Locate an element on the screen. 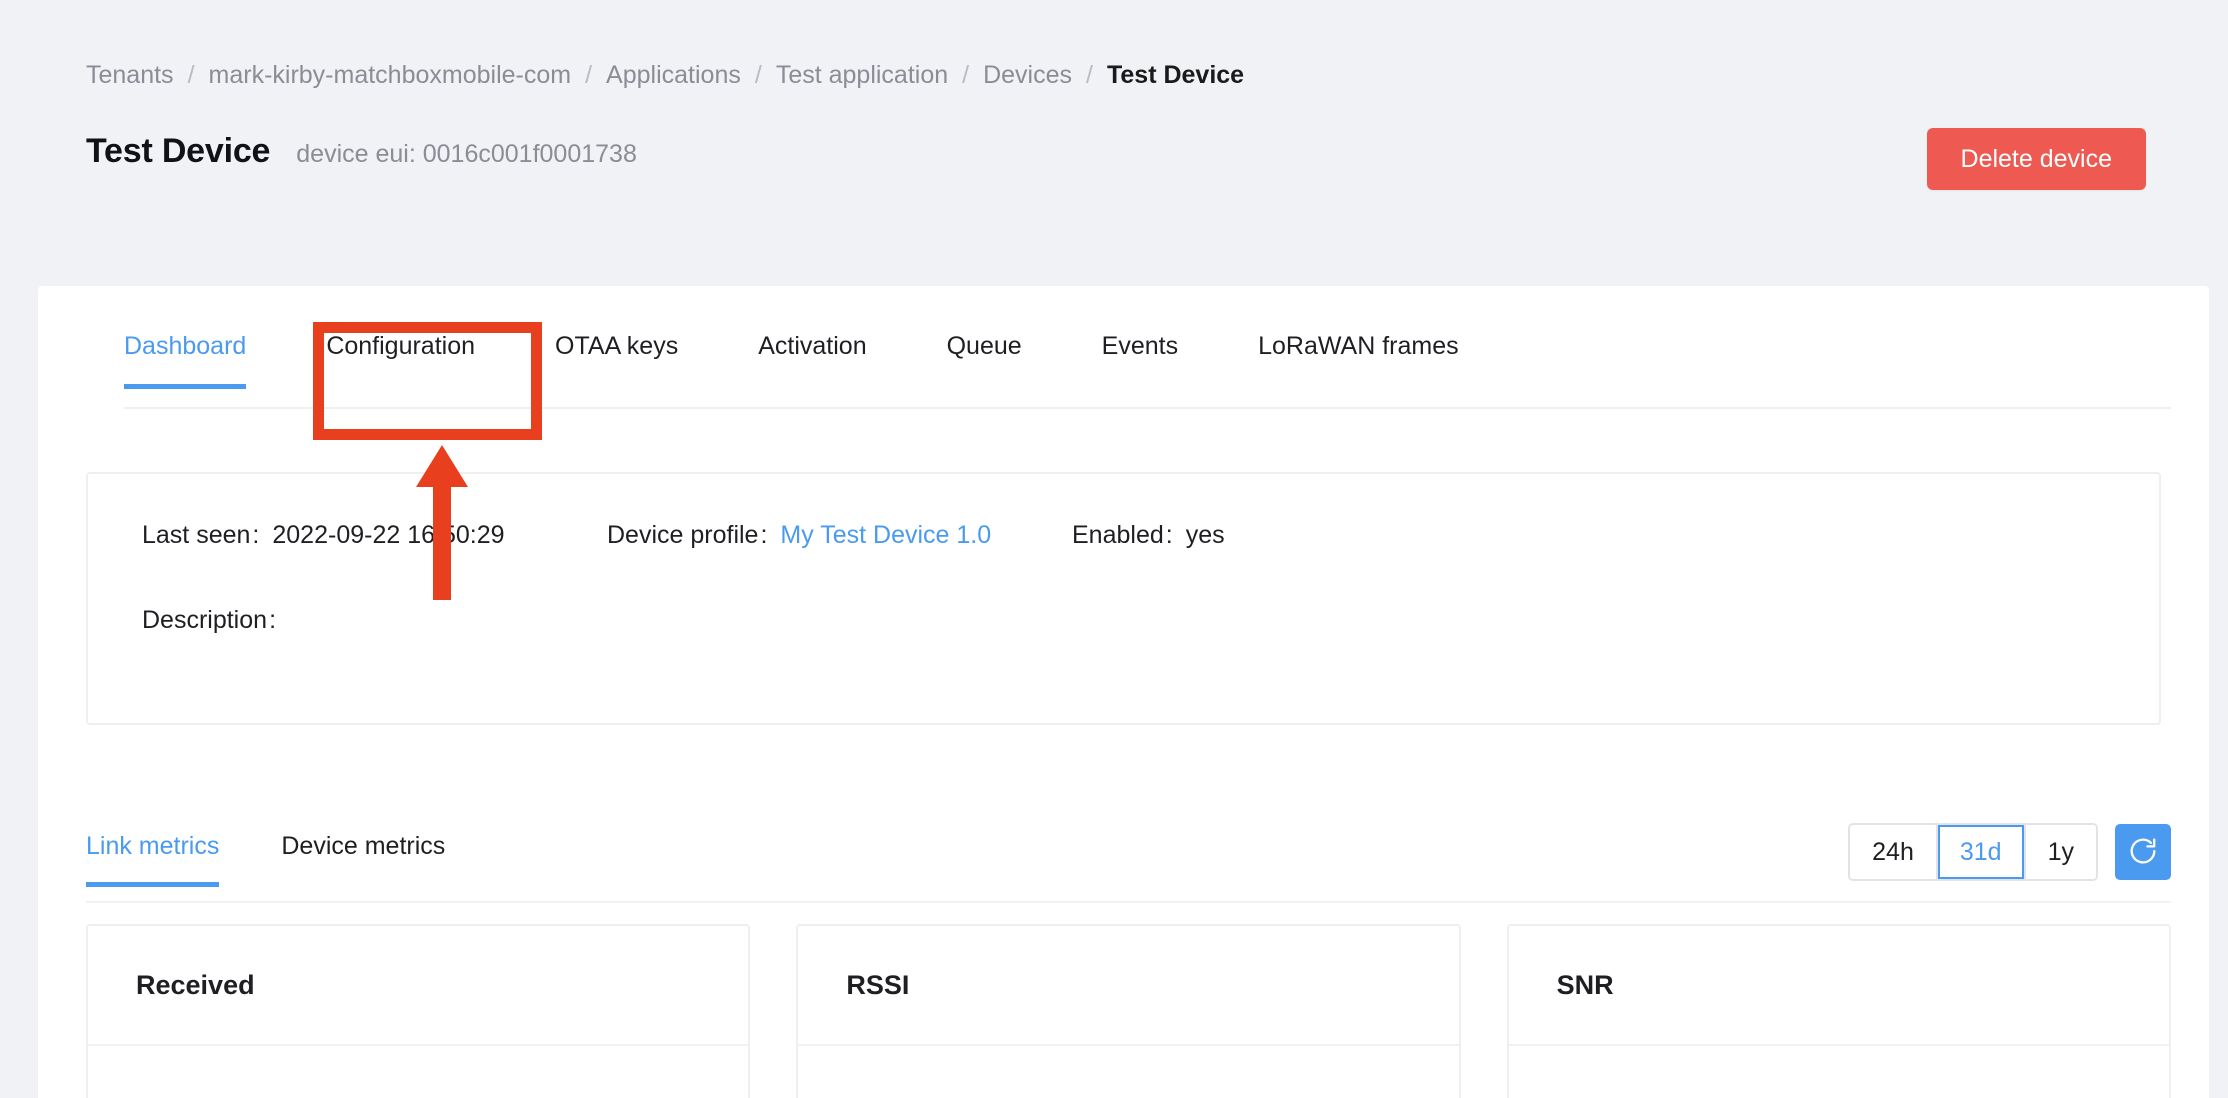 The width and height of the screenshot is (2228, 1098). page-header: Test Device device eui: 0016c001f0001738 is located at coordinates (361, 151).